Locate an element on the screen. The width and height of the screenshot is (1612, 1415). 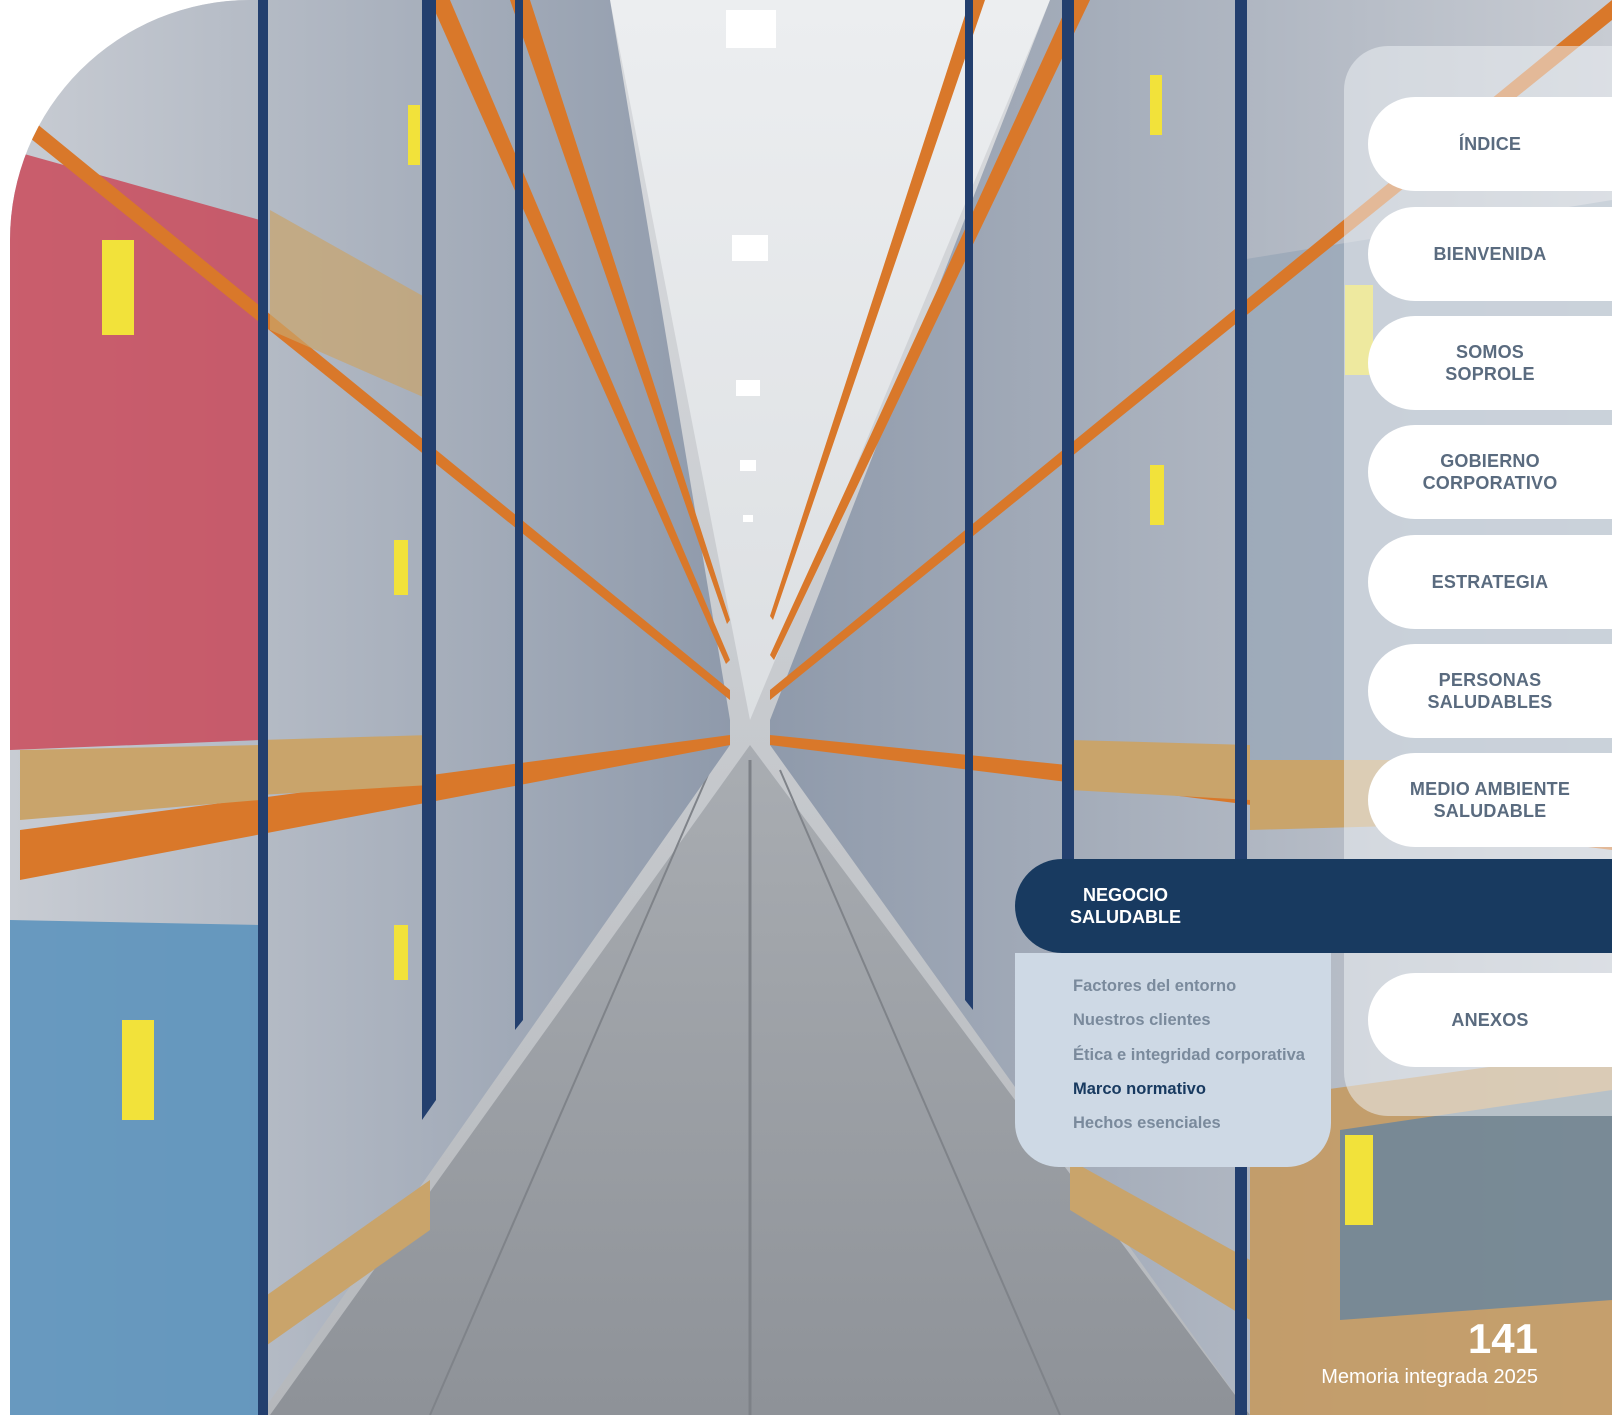
nav-item-medio-ambiente-saludable: MEDIO AMBIENTE SALUDABLE is located at coordinates (1490, 800).